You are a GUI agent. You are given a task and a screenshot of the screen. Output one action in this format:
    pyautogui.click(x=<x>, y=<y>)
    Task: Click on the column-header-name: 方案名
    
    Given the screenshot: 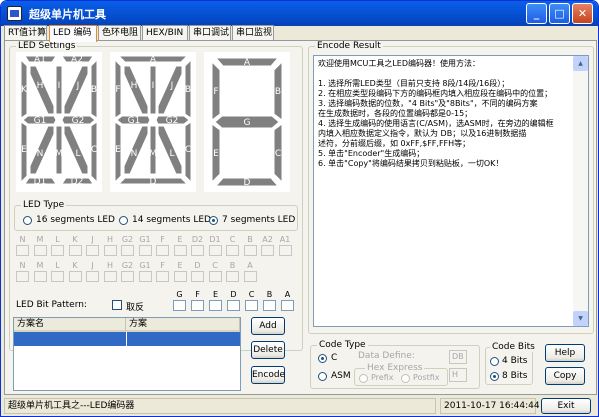 What is the action you would take?
    pyautogui.click(x=70, y=325)
    